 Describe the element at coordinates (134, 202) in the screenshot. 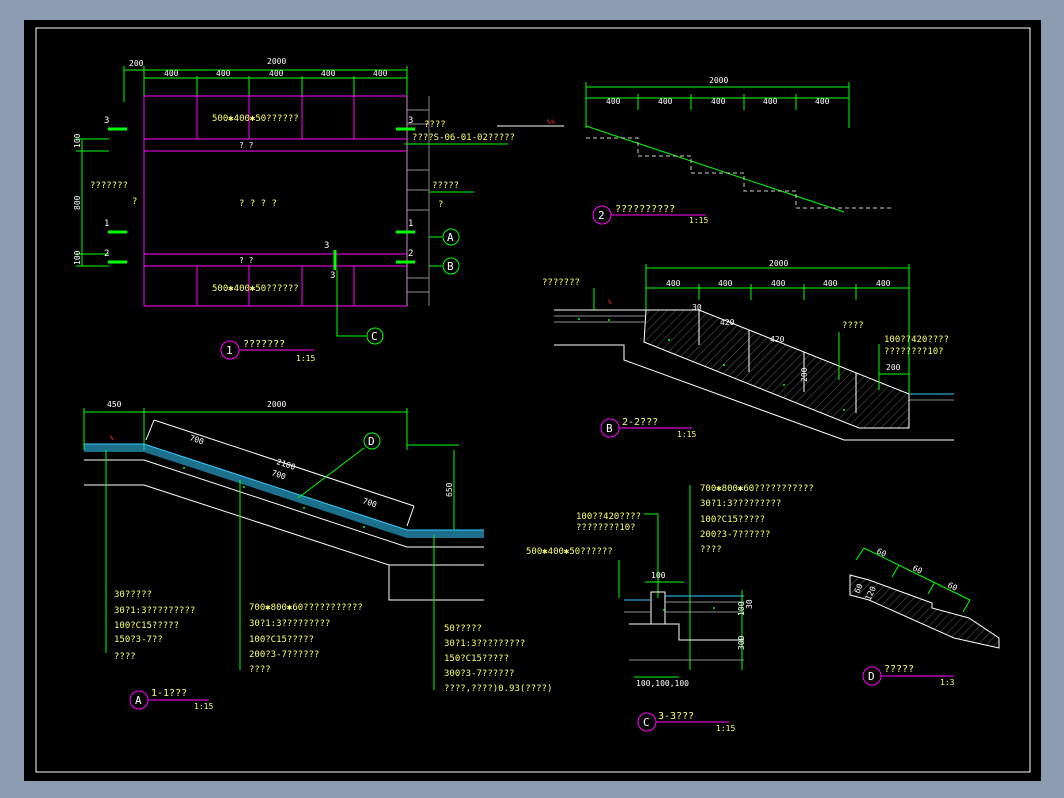

I see `plan-q1: ?` at that location.